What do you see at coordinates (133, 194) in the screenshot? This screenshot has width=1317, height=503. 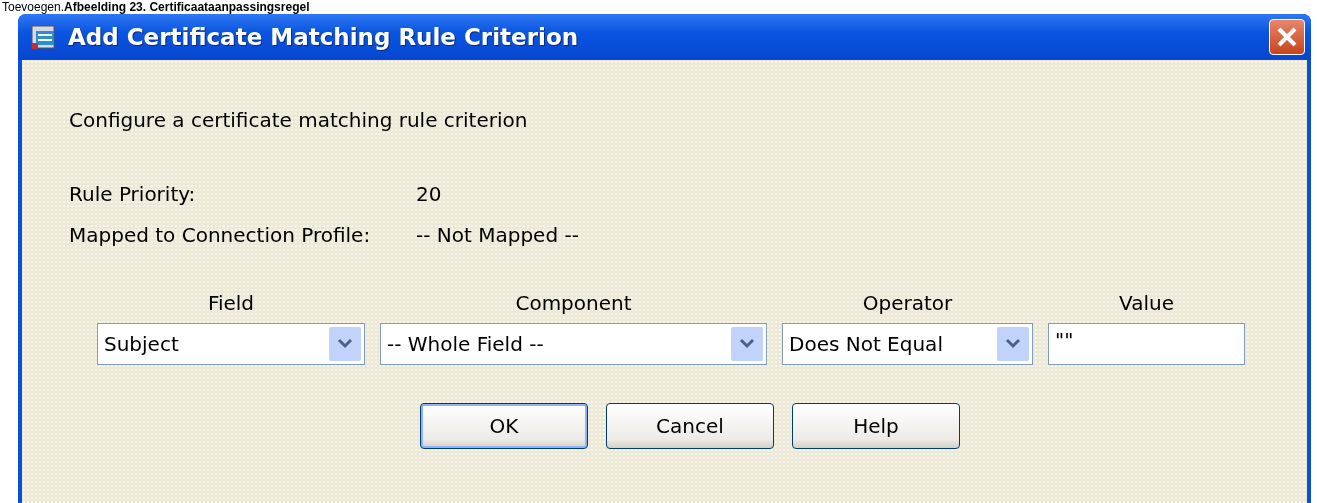 I see `info-label: Rule Priority:` at bounding box center [133, 194].